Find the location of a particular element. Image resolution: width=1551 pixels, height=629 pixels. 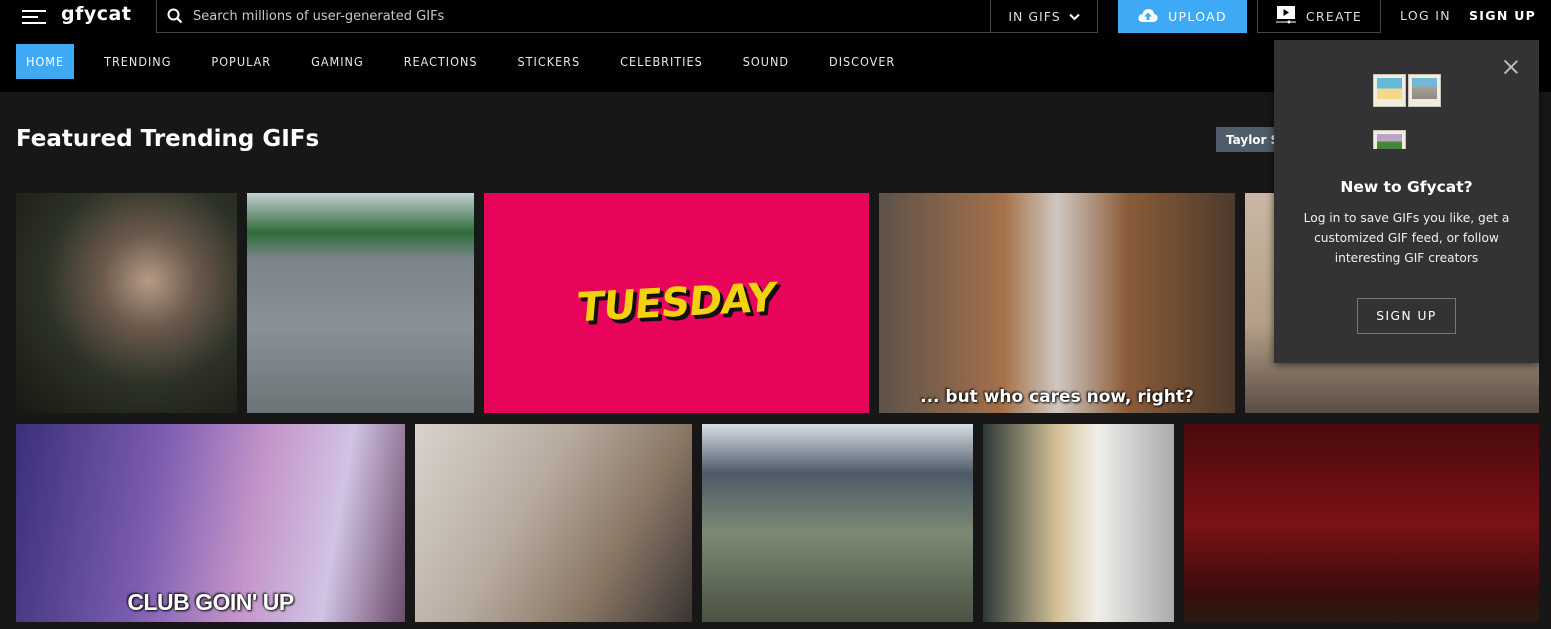

beach-photo-icon is located at coordinates (1389, 90).